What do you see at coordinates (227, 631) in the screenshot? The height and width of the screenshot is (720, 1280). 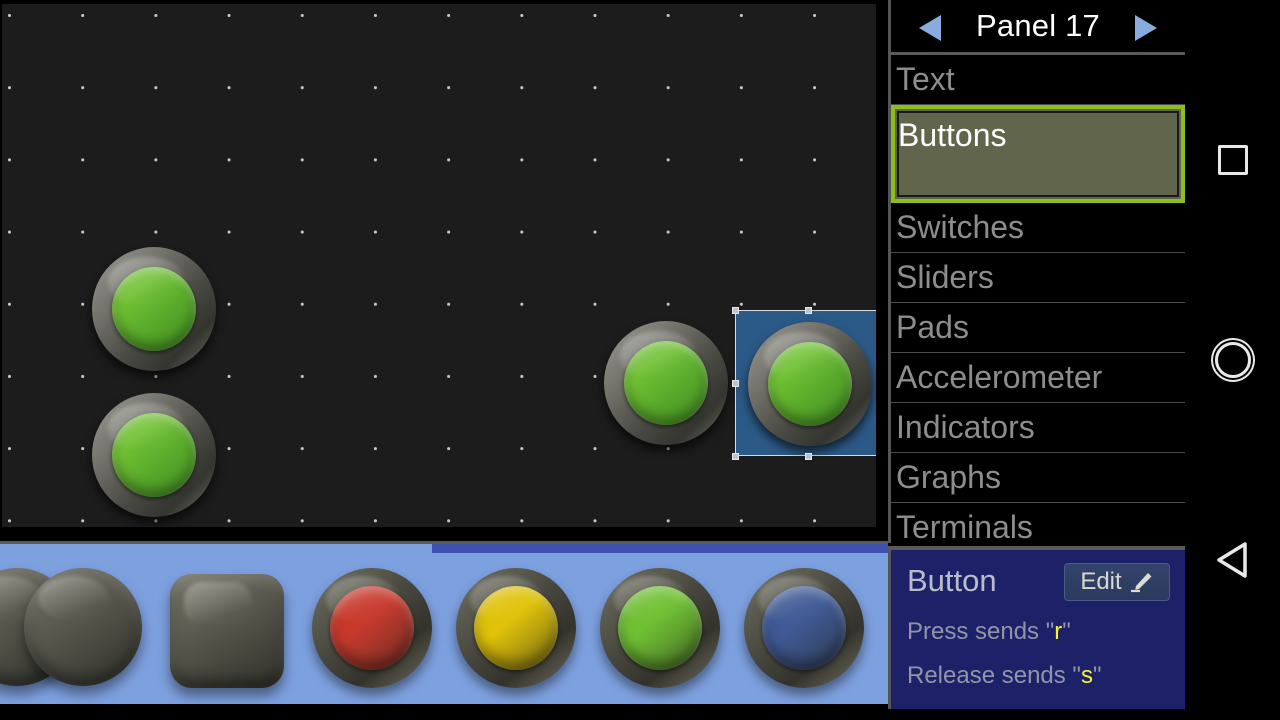 I see `palette-button-blank-square` at bounding box center [227, 631].